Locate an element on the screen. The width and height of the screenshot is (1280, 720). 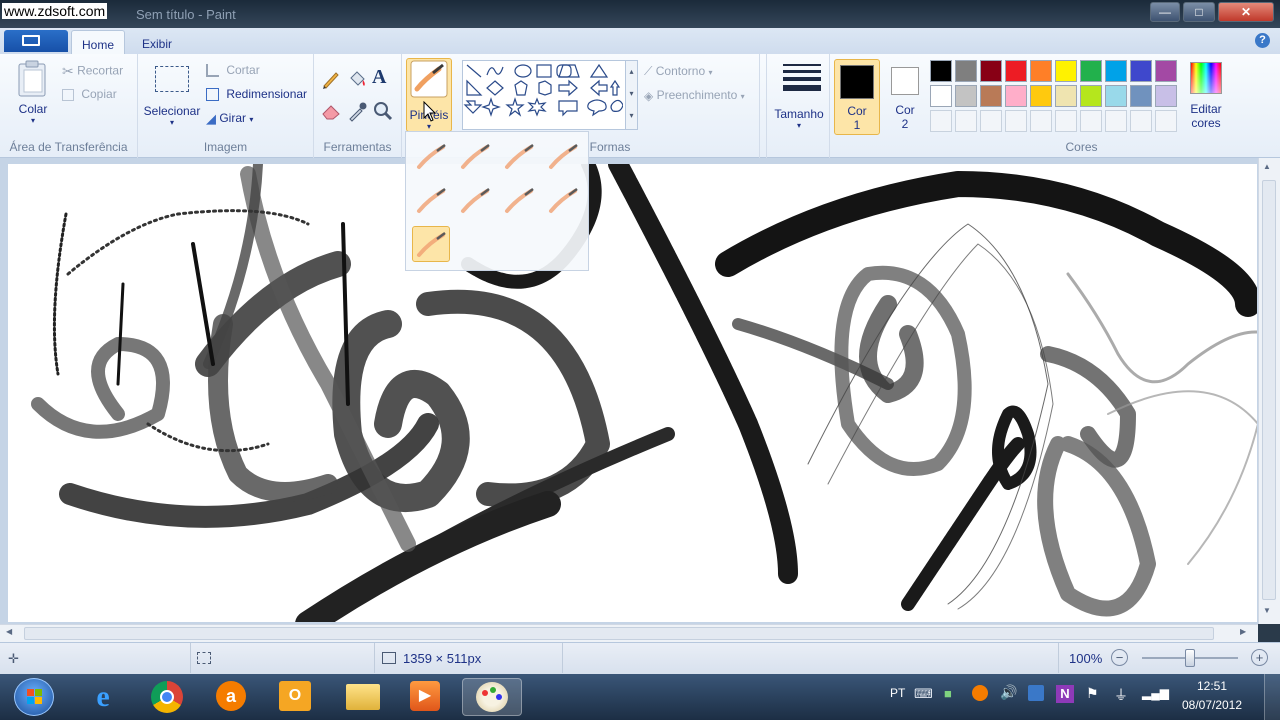
horizontal-scrollbar: ◀ ▶ is located at coordinates (629, 633).